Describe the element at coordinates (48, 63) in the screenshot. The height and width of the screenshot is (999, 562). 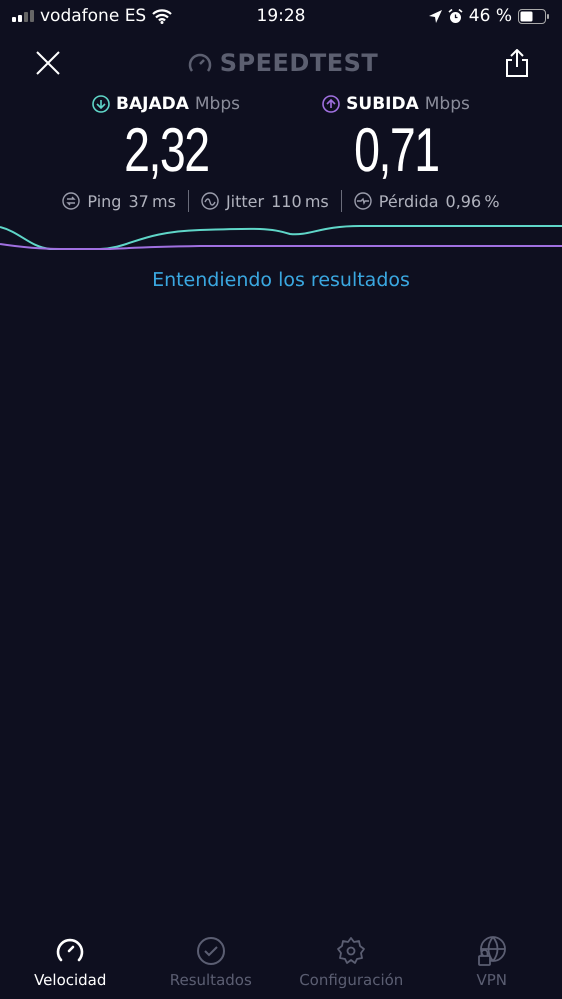
I see `close-icon` at that location.